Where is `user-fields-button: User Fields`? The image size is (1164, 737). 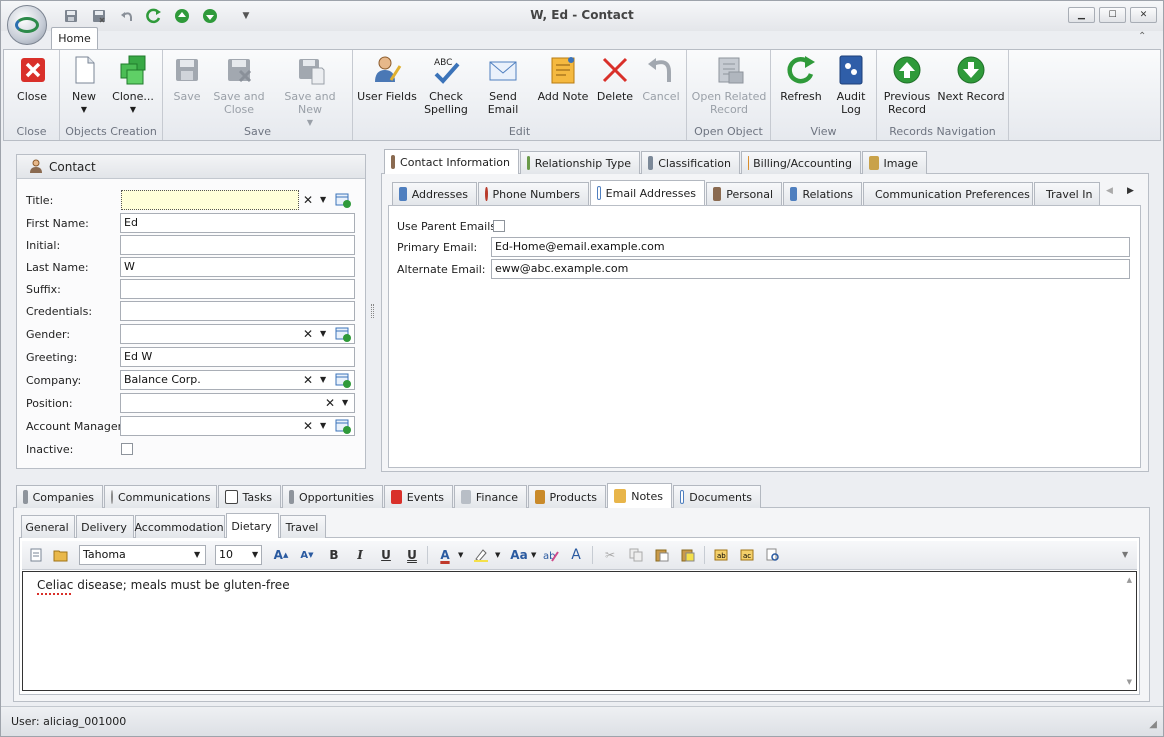 user-fields-button: User Fields is located at coordinates (387, 88).